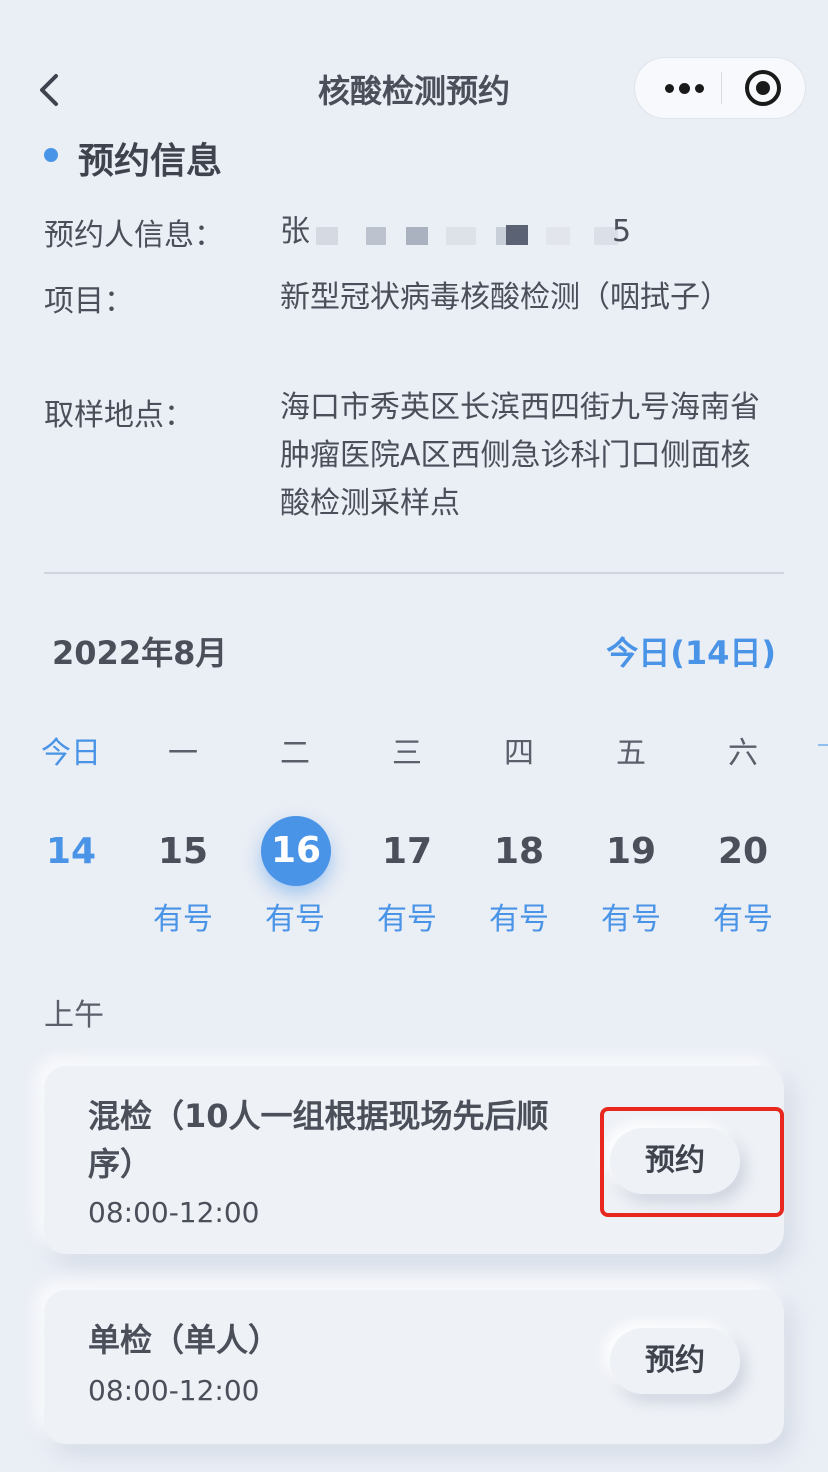 The image size is (828, 1472). Describe the element at coordinates (692, 1162) in the screenshot. I see `highlight-annotation-box` at that location.